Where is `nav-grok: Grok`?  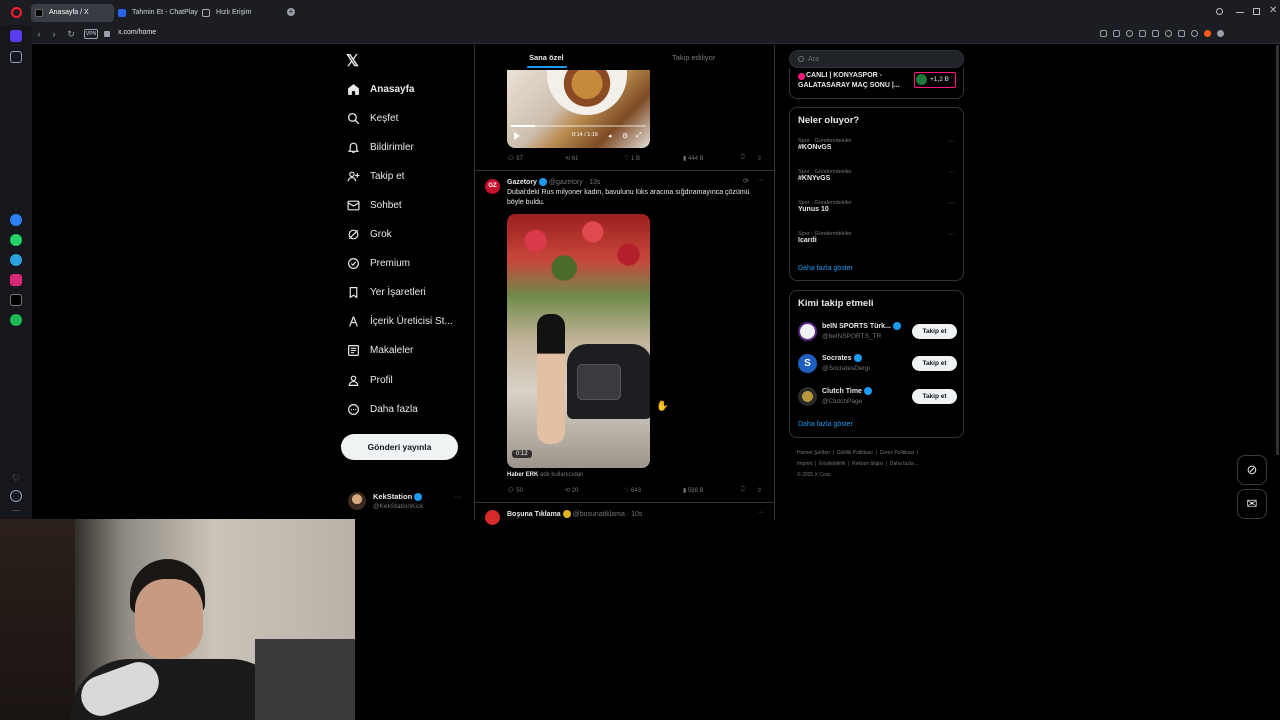
nav-grok: Grok is located at coordinates (369, 234).